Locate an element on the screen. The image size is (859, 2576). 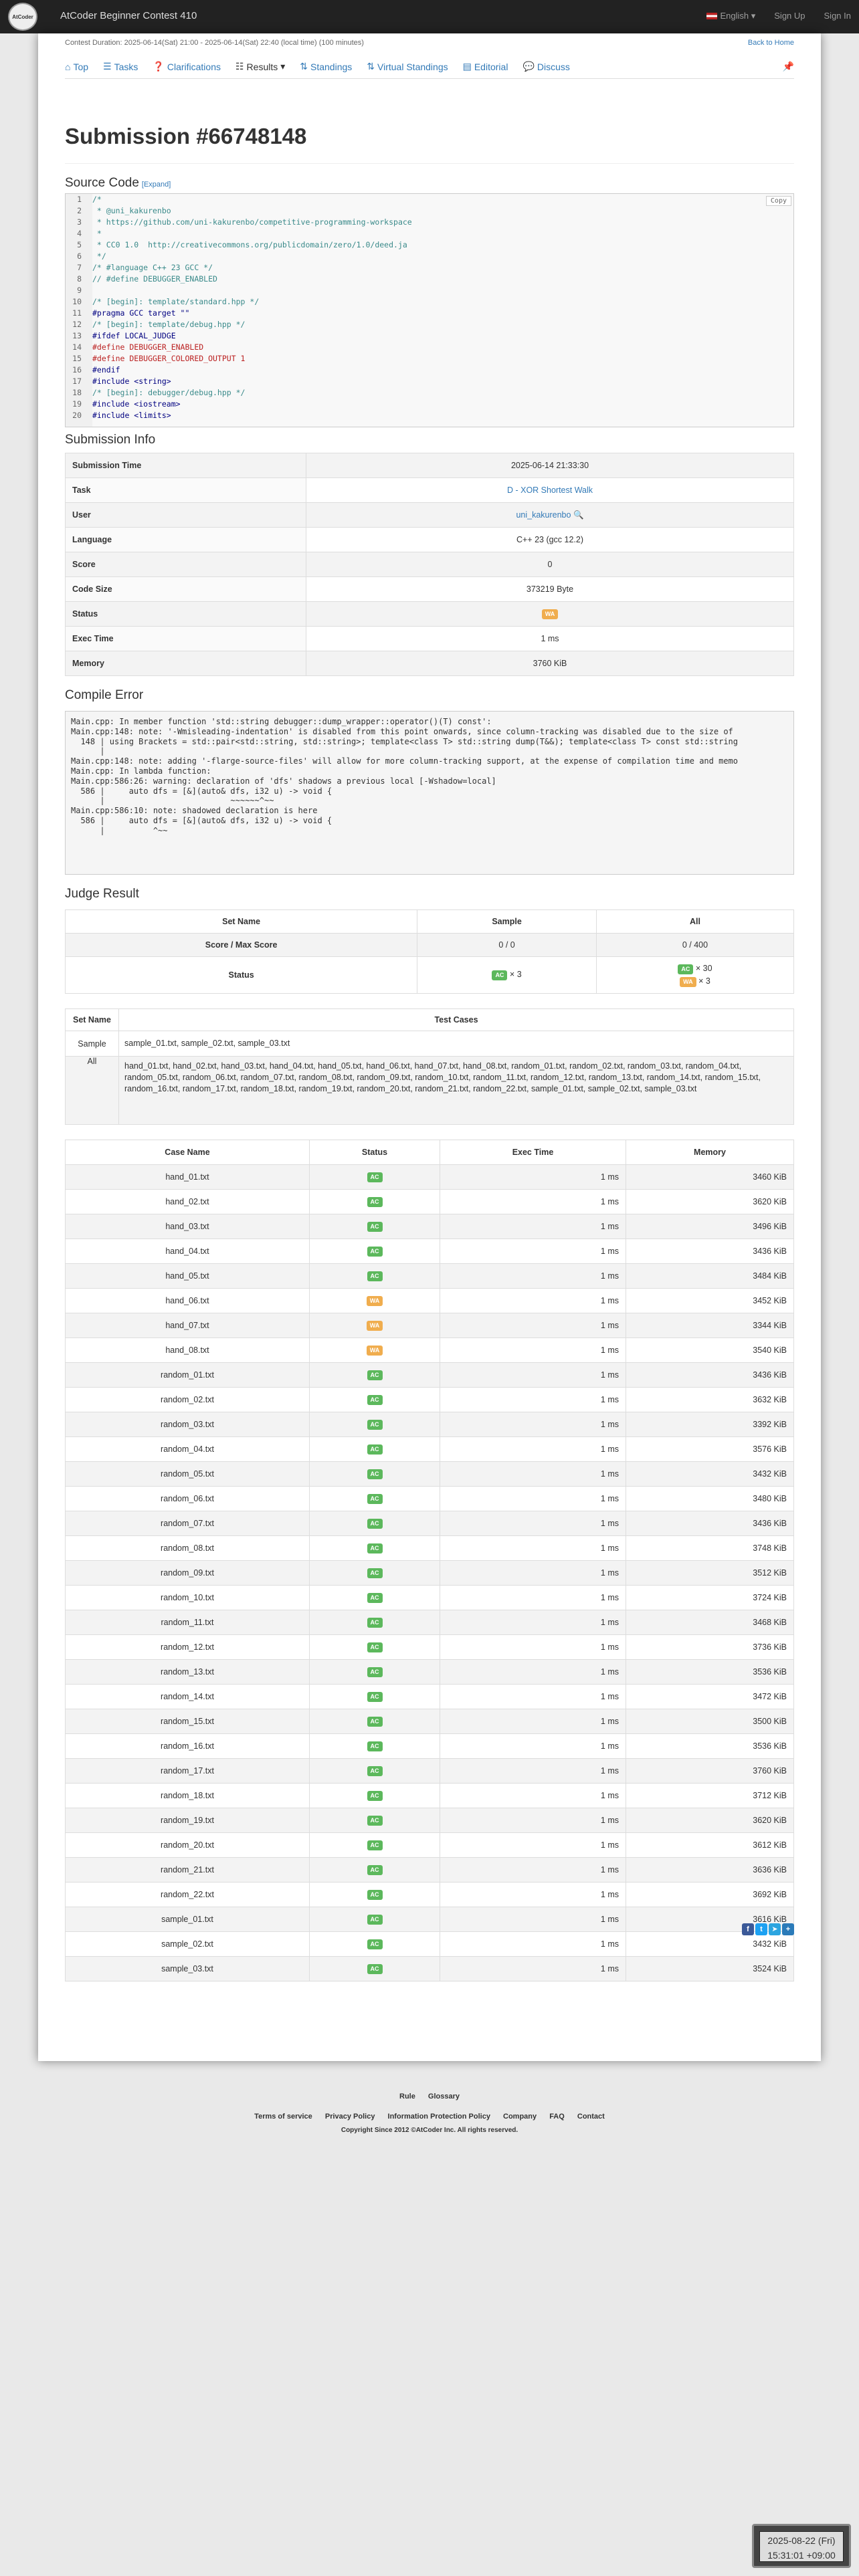
case-row: random_22.txt AC 1 ms 3692 KiB is located at coordinates (429, 1894).